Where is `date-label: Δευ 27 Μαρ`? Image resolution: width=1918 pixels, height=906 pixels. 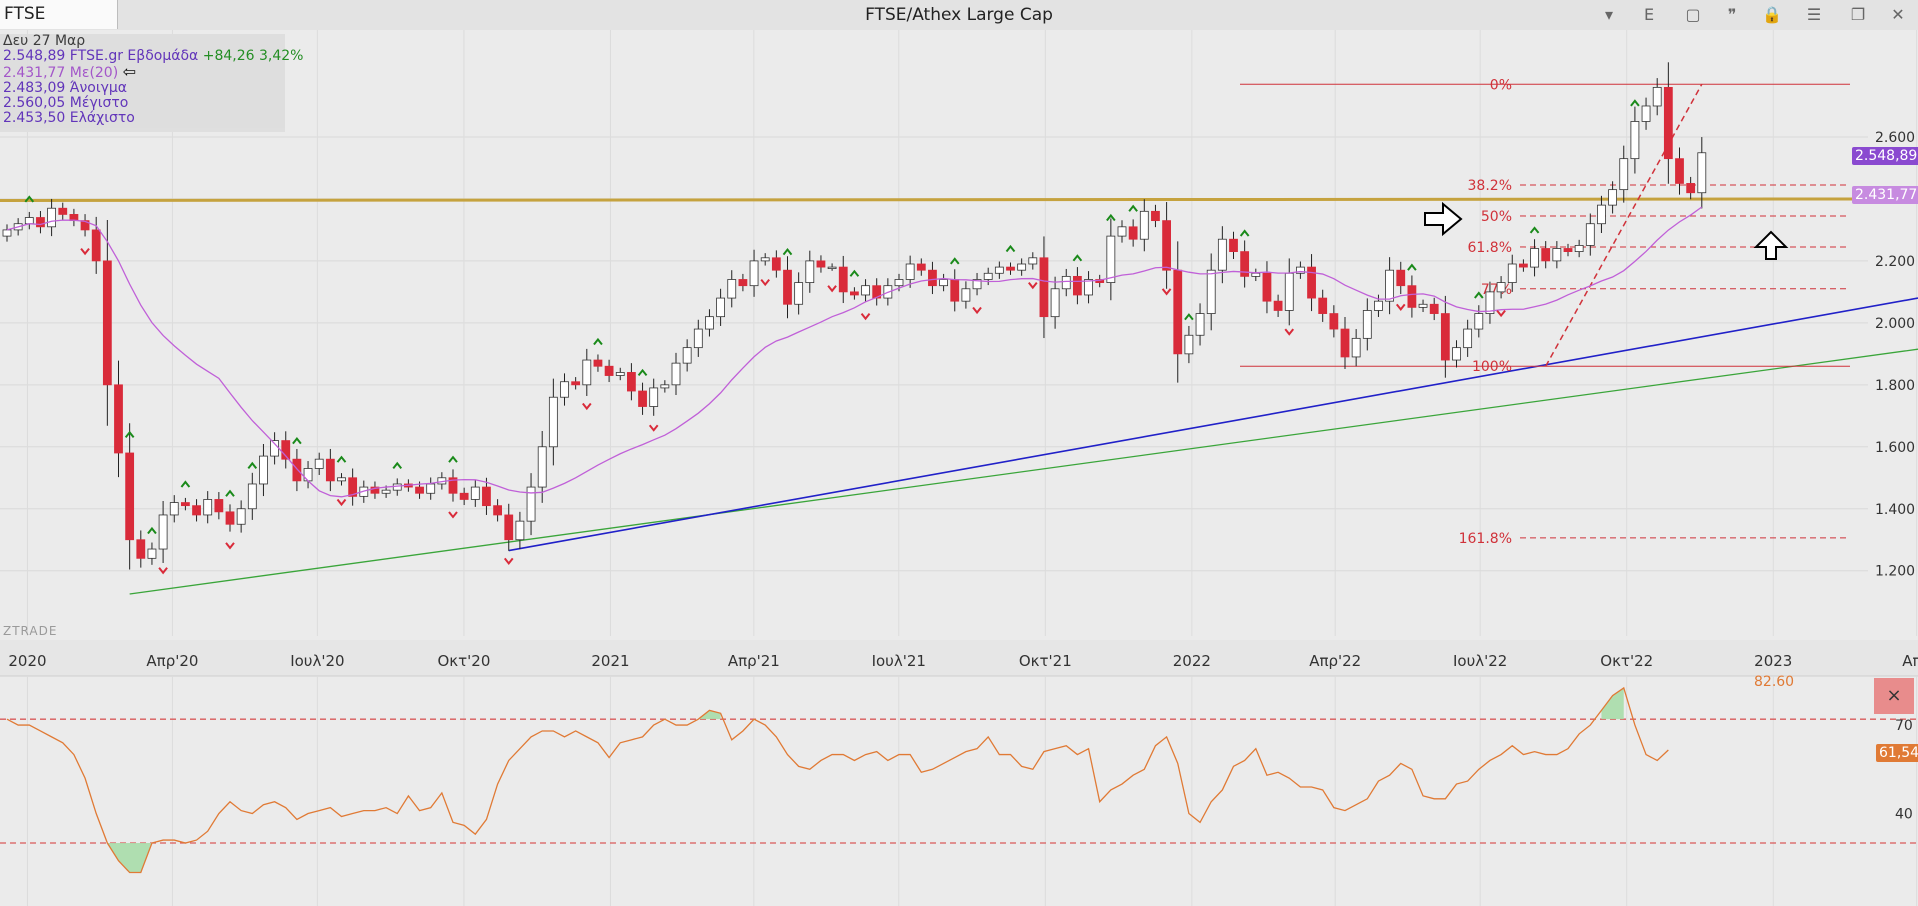 date-label: Δευ 27 Μαρ is located at coordinates (44, 41).